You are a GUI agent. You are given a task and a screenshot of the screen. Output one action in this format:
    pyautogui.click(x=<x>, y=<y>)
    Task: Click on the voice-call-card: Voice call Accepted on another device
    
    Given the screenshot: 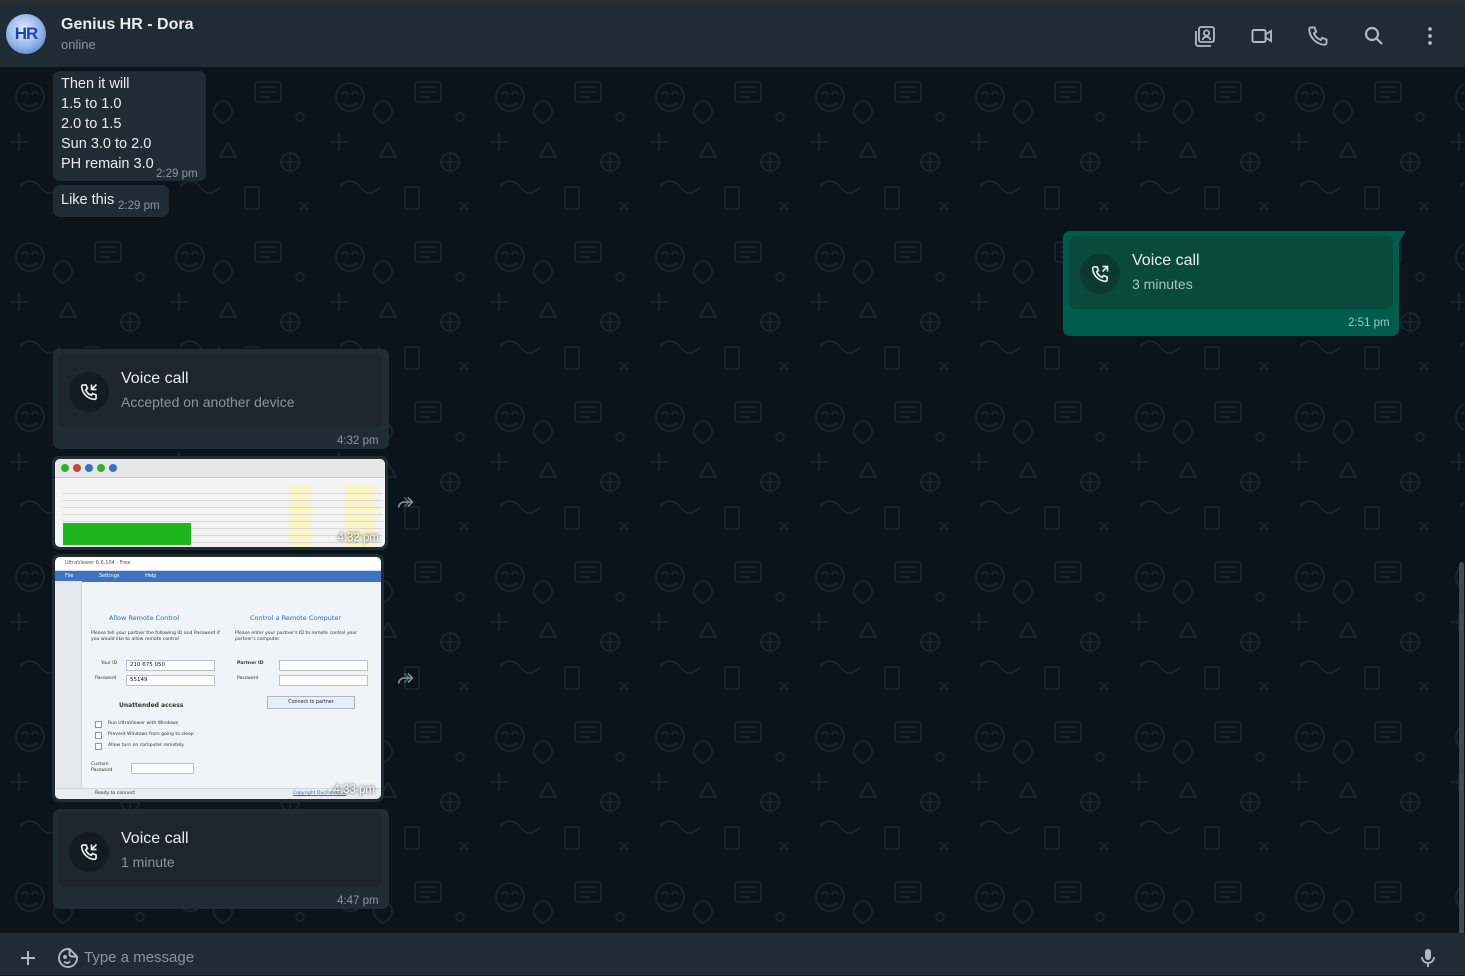 What is the action you would take?
    pyautogui.click(x=220, y=390)
    